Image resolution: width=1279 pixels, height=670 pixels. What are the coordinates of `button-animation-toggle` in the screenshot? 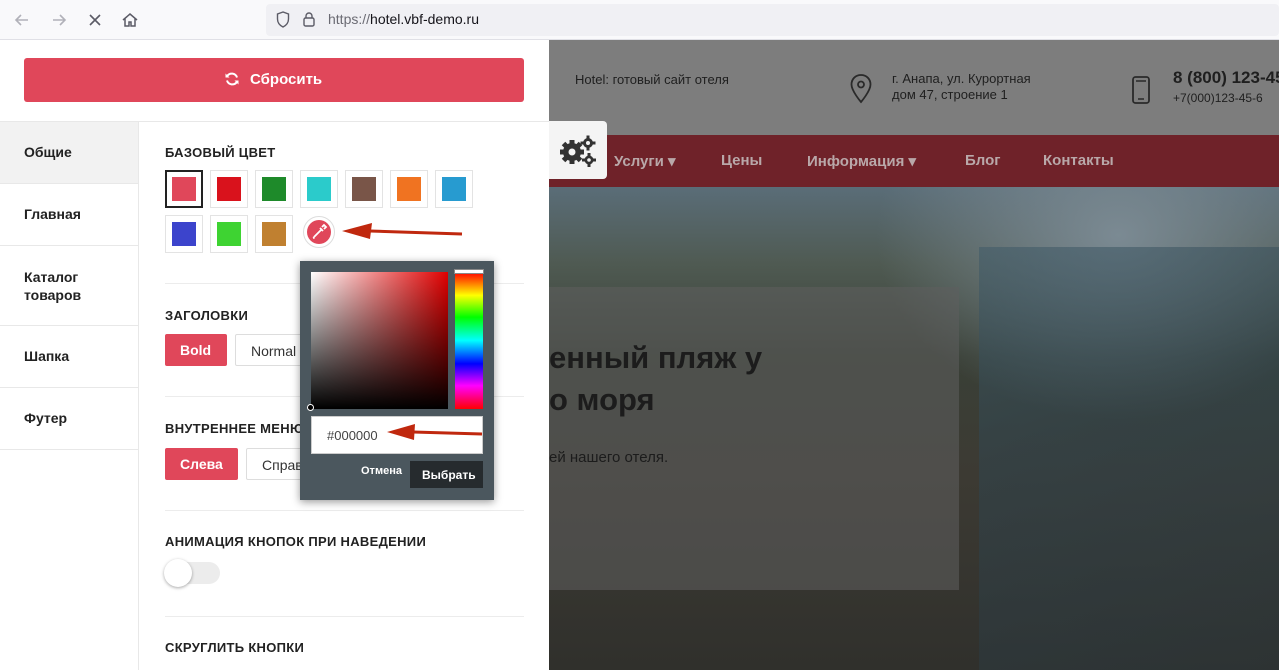 It's located at (192, 573).